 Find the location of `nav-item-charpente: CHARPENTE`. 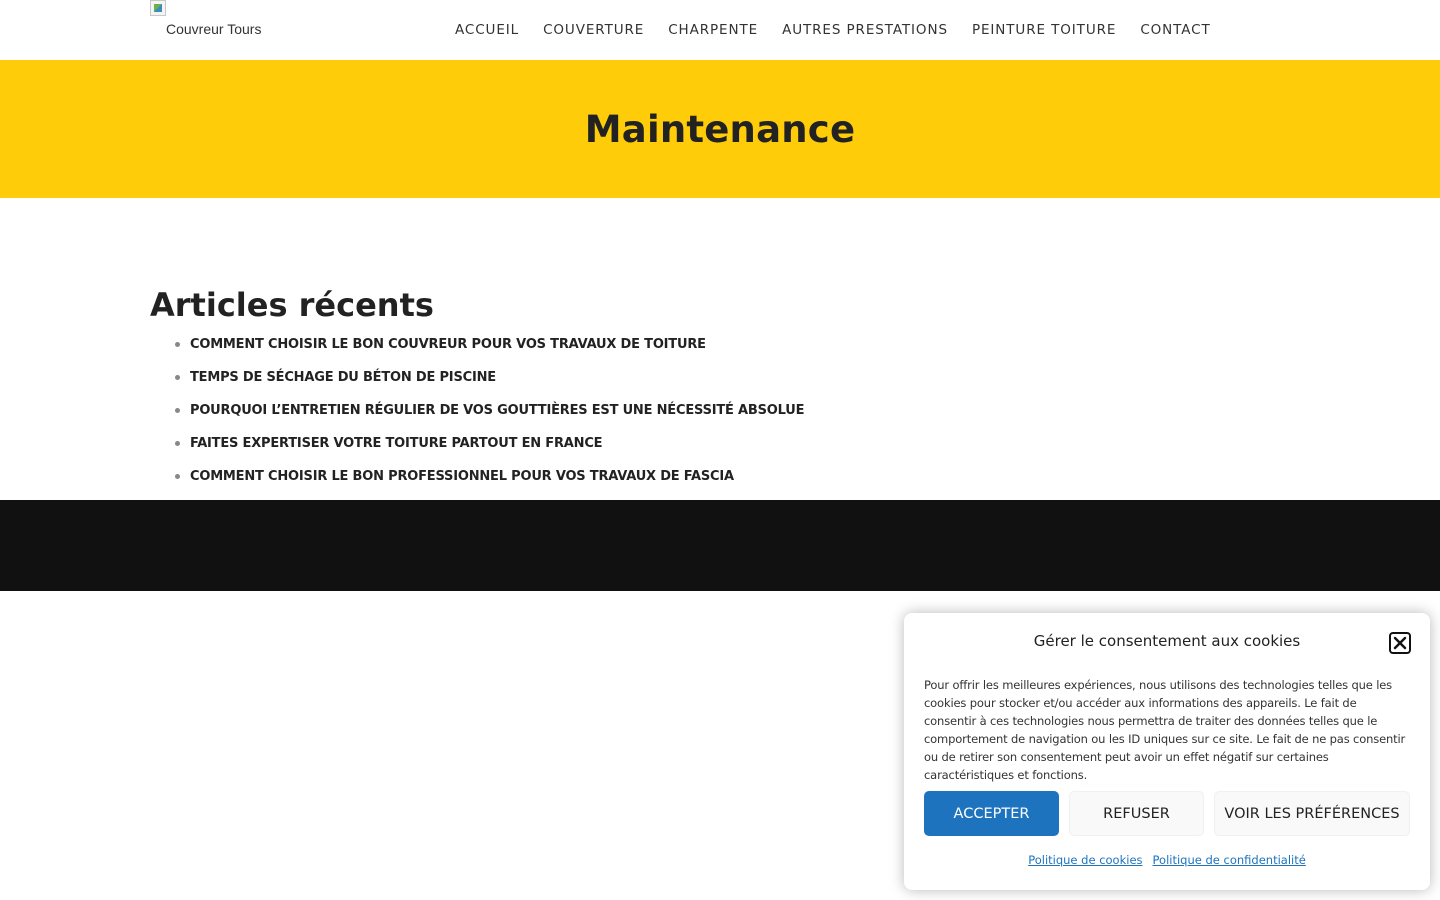

nav-item-charpente: CHARPENTE is located at coordinates (713, 30).